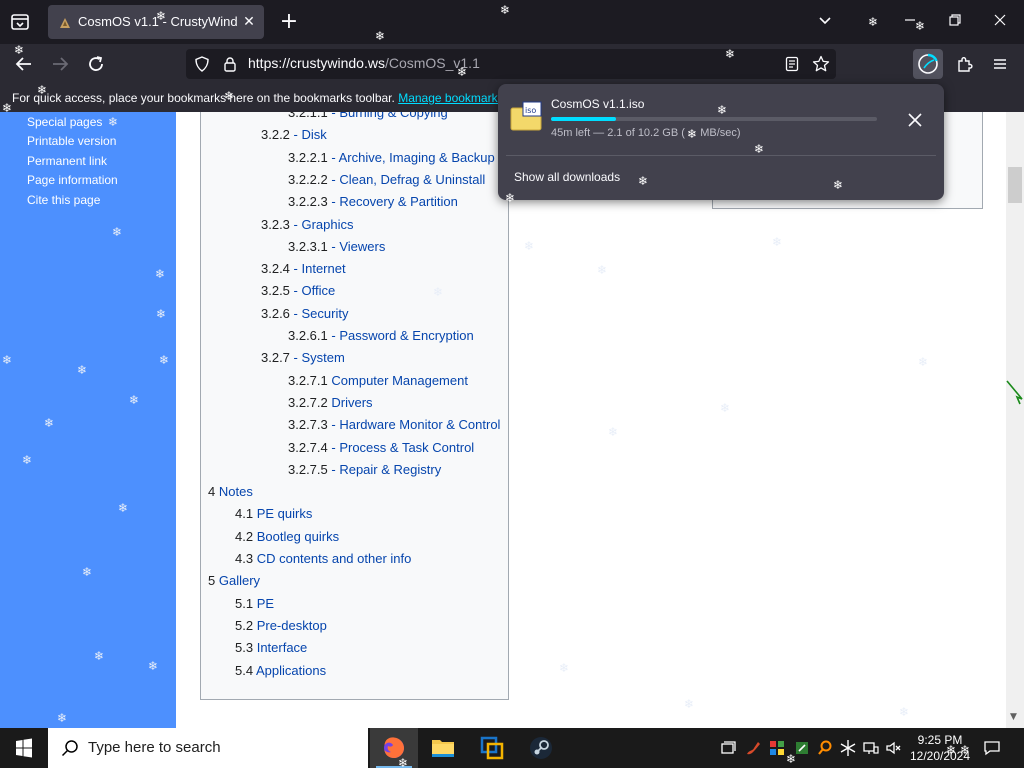 The image size is (1024, 768). I want to click on notification-center-icon, so click(992, 748).